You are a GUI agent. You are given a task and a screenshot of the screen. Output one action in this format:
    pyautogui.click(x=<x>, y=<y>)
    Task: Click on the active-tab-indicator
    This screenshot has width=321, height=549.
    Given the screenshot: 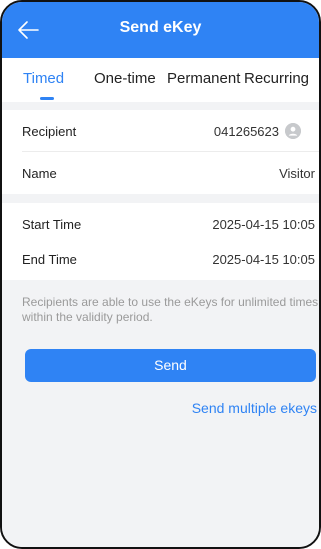 What is the action you would take?
    pyautogui.click(x=47, y=98)
    